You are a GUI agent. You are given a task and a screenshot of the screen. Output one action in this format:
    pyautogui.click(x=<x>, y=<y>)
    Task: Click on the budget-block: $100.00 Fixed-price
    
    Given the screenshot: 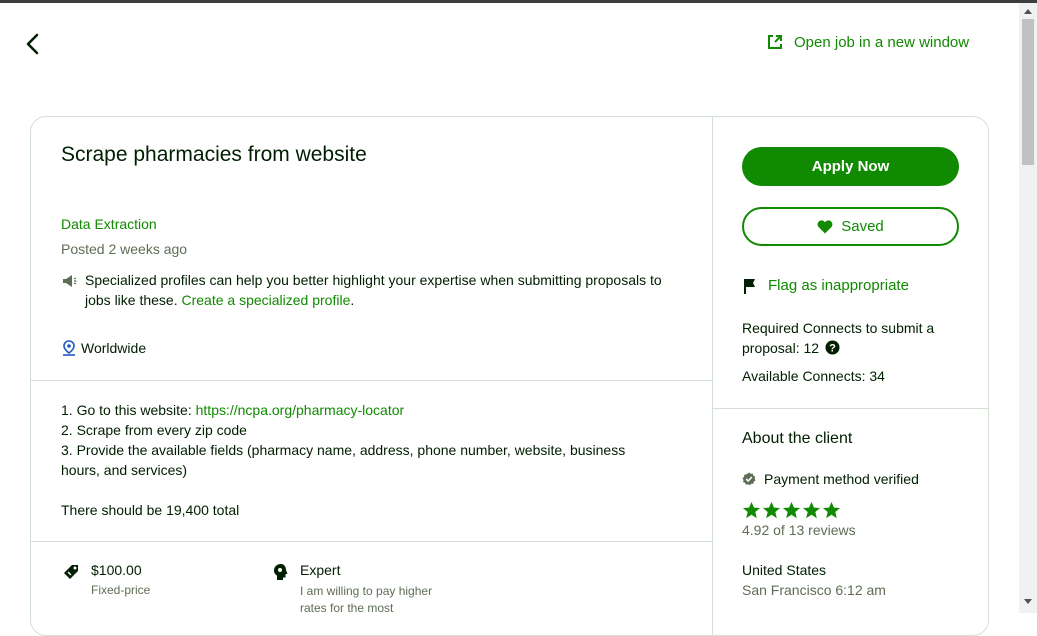 What is the action you would take?
    pyautogui.click(x=105, y=579)
    